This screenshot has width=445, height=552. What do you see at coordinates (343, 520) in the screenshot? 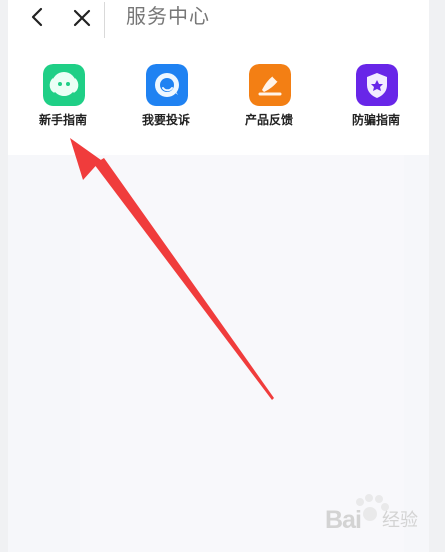
I see `watermark-brand: Bai` at bounding box center [343, 520].